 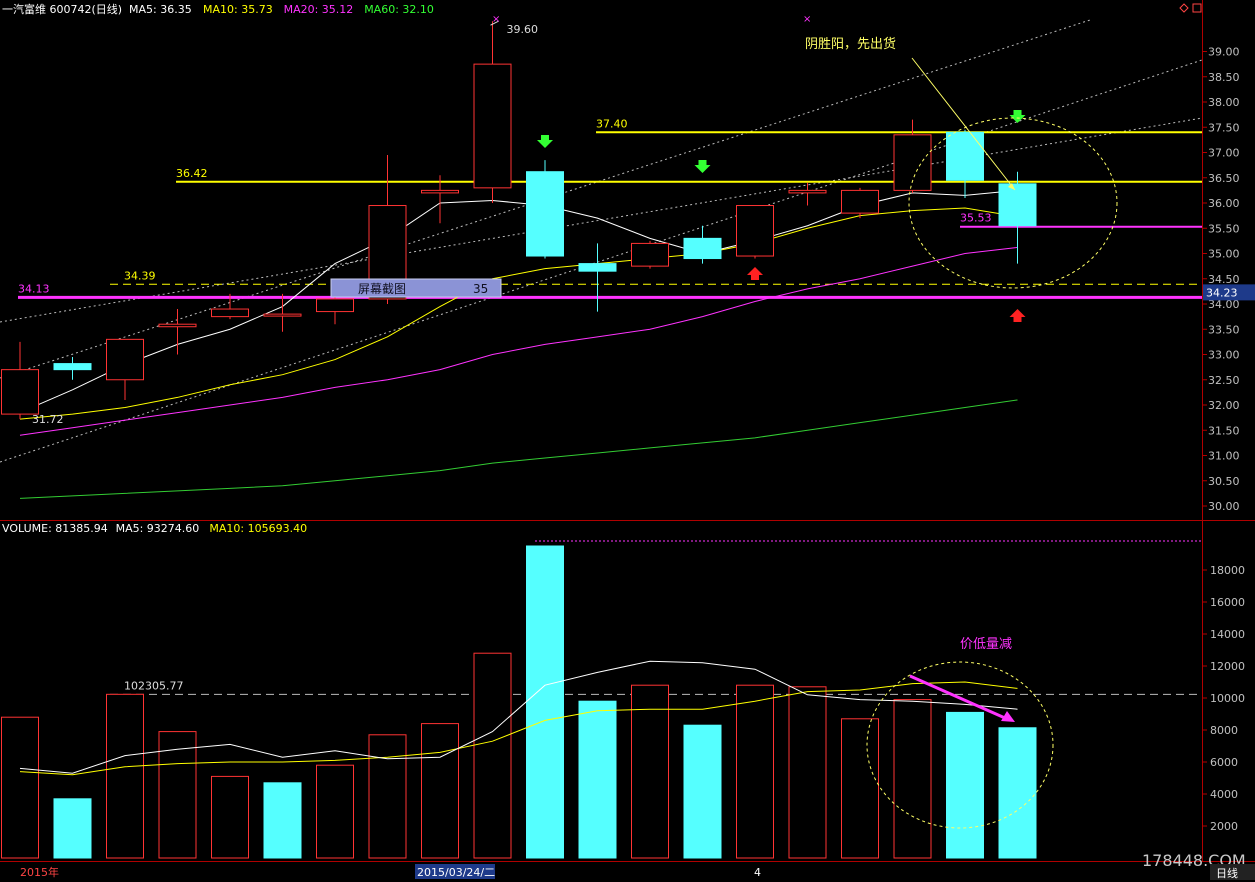 I want to click on current-price-label: 34.23, so click(x=1222, y=292).